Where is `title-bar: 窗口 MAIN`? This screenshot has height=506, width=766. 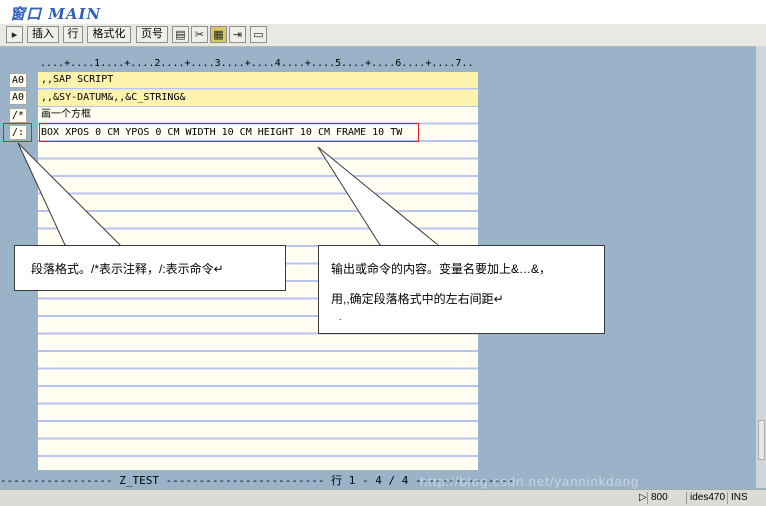
title-bar: 窗口 MAIN is located at coordinates (383, 12).